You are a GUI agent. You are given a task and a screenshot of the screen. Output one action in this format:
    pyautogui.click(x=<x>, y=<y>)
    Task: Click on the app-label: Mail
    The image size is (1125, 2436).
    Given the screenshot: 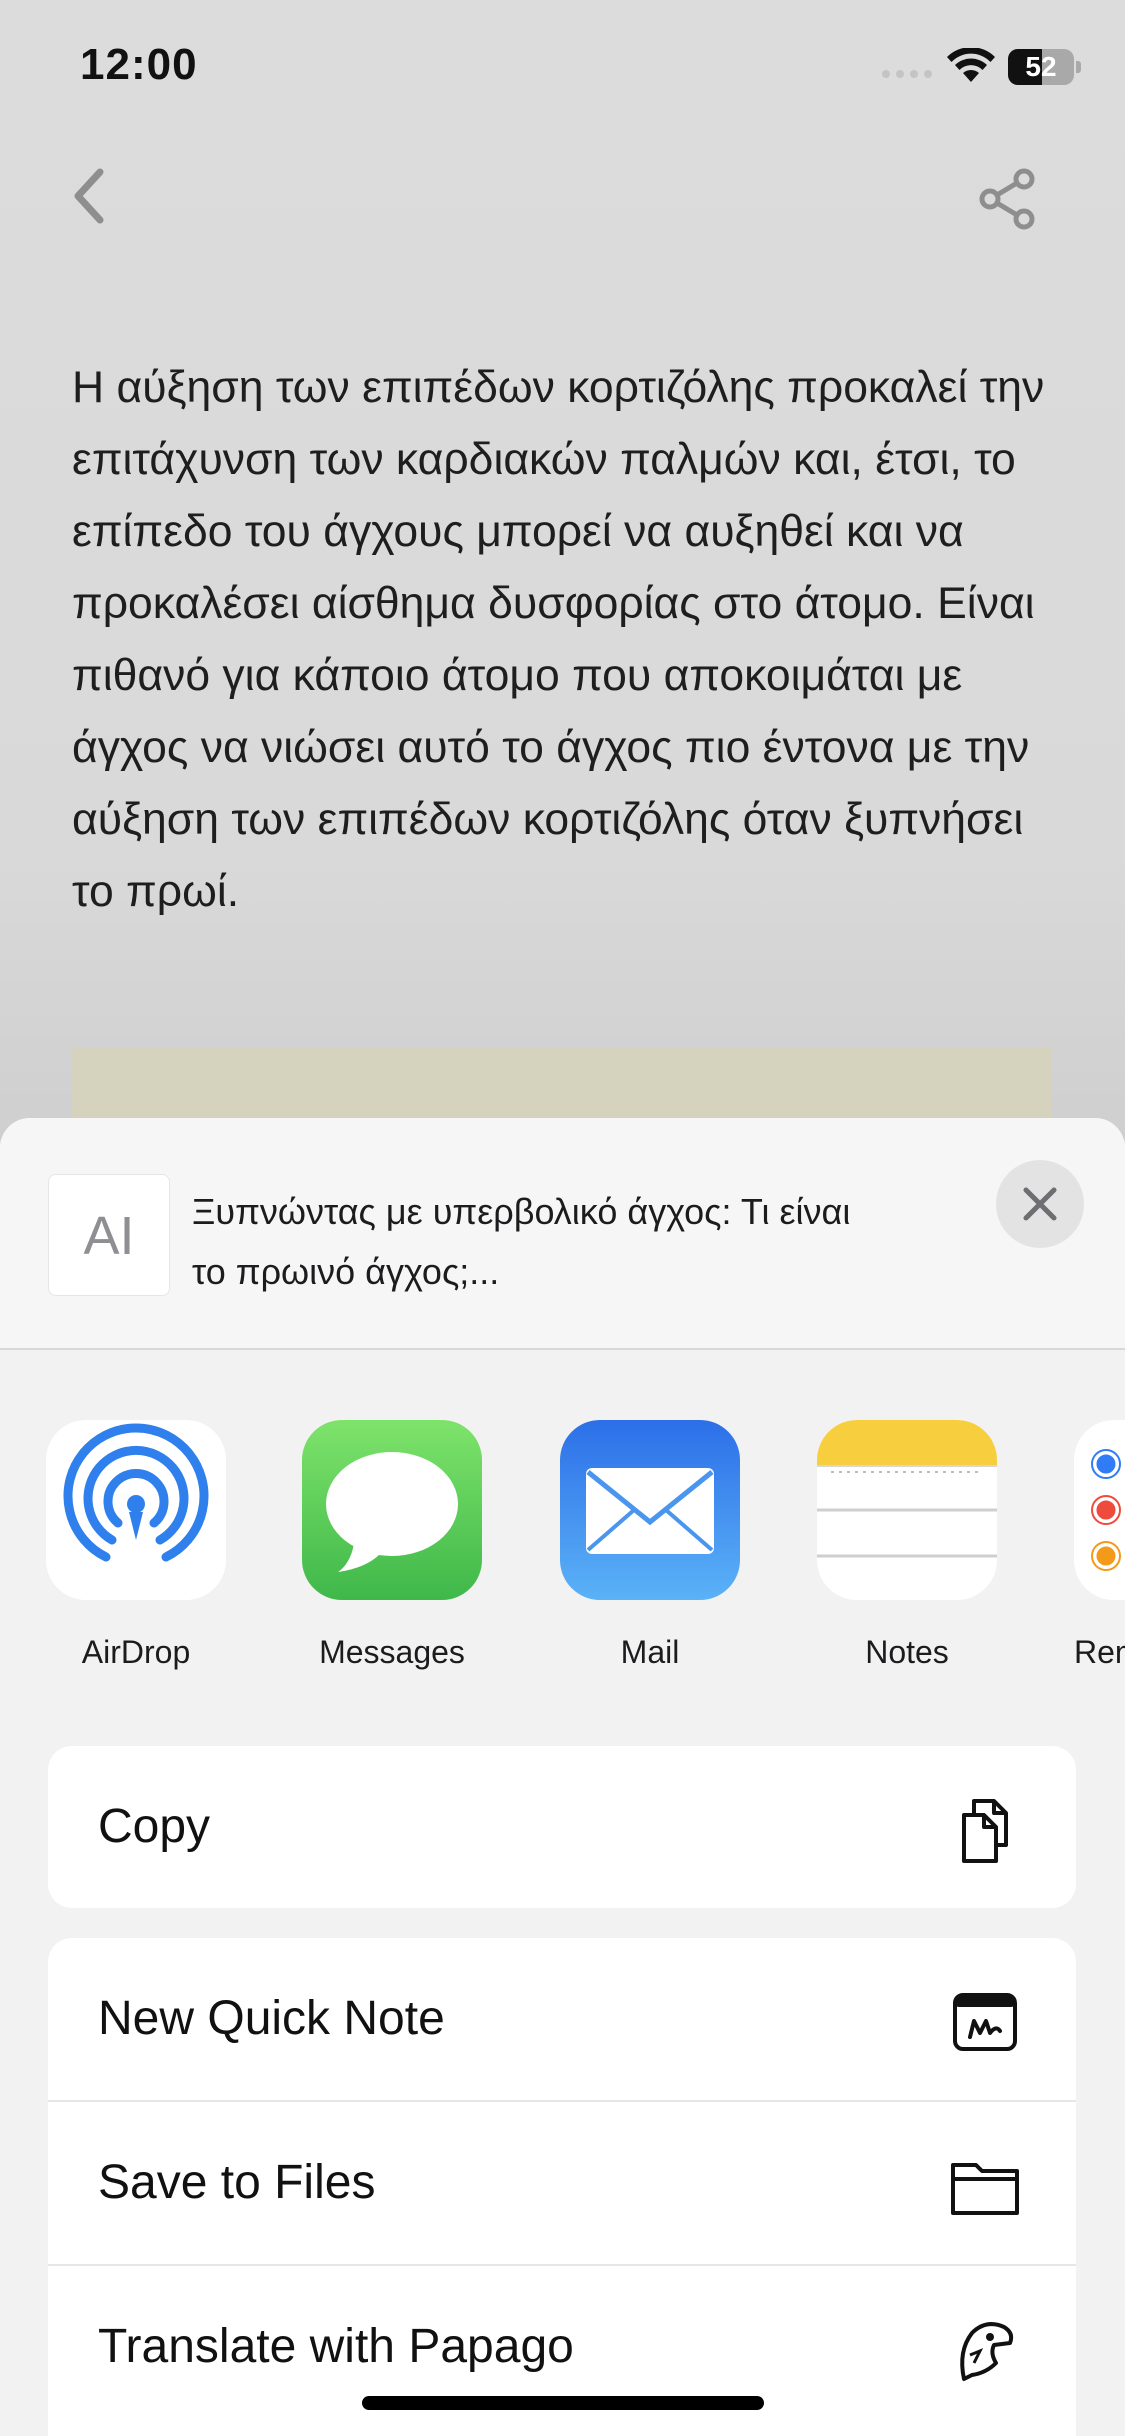 What is the action you would take?
    pyautogui.click(x=650, y=1652)
    